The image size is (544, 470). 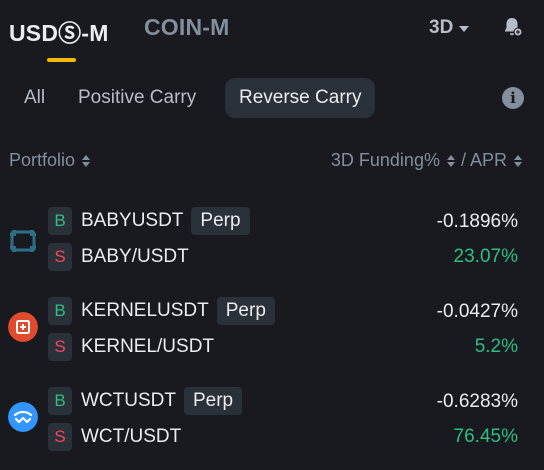 I want to click on spot-leg: S WCT/USDT, so click(x=114, y=437).